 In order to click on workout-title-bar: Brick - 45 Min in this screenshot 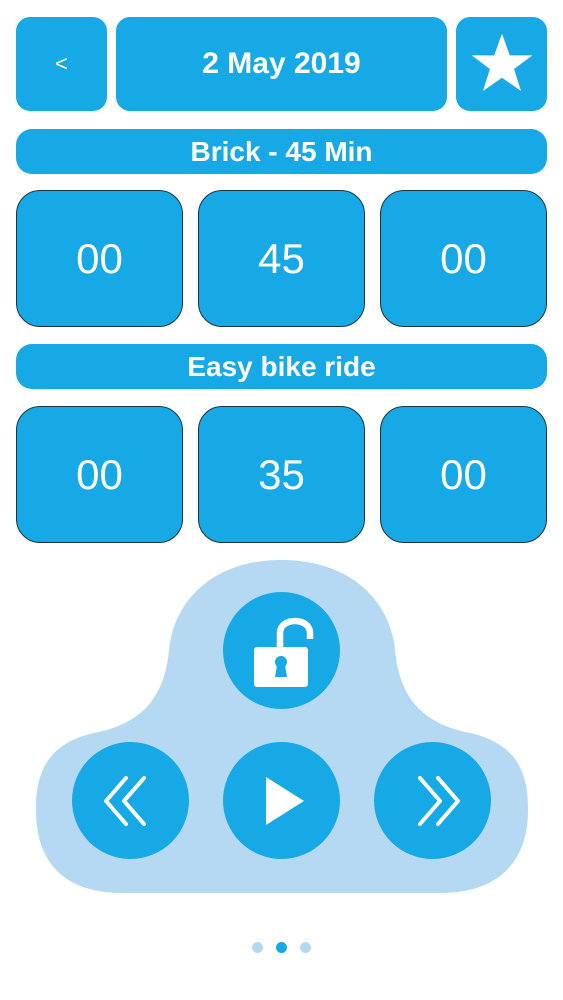, I will do `click(281, 151)`.